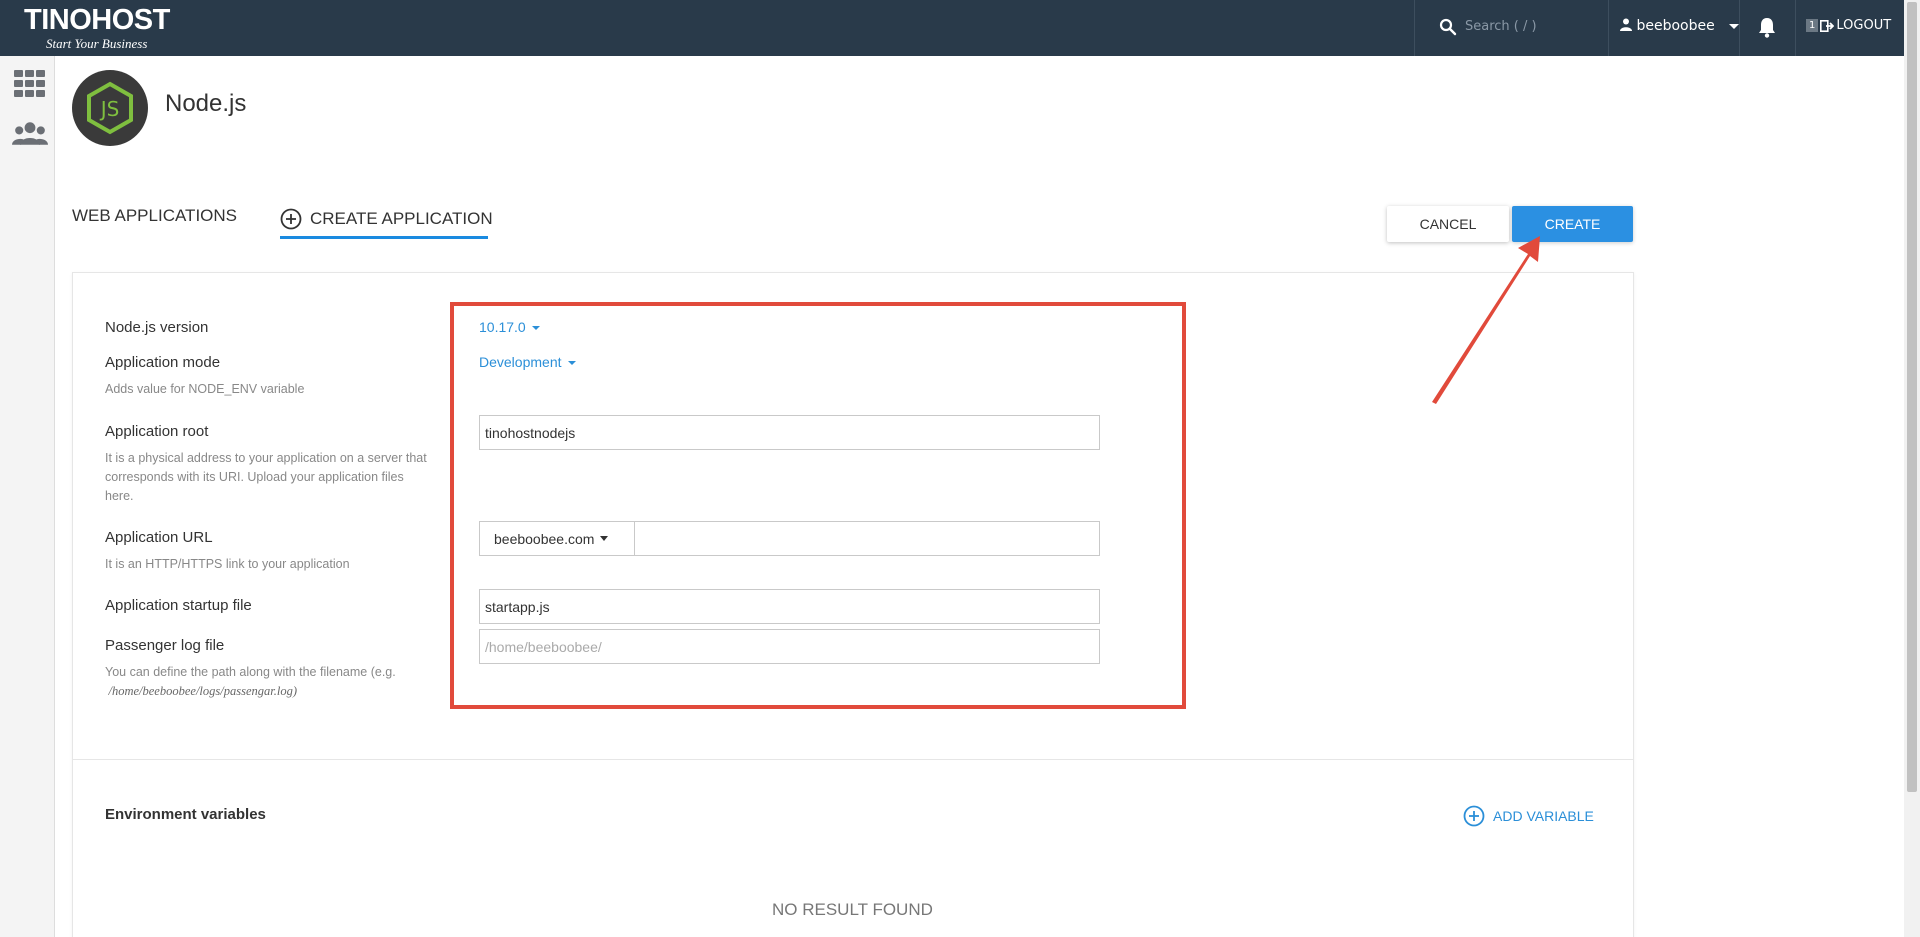 The width and height of the screenshot is (1920, 937). I want to click on user-icon, so click(1626, 24).